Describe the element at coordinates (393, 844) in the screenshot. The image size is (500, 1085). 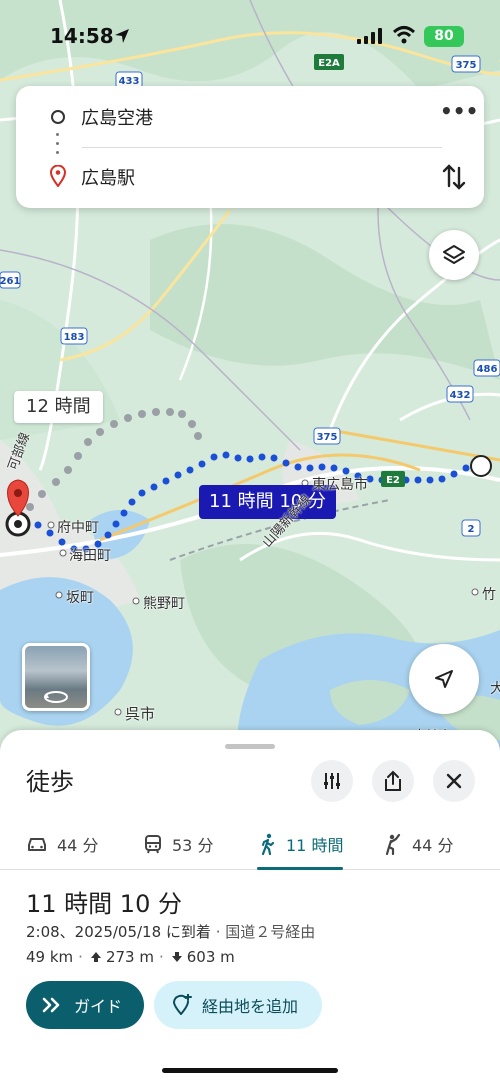
I see `ride-hailing-icon` at that location.